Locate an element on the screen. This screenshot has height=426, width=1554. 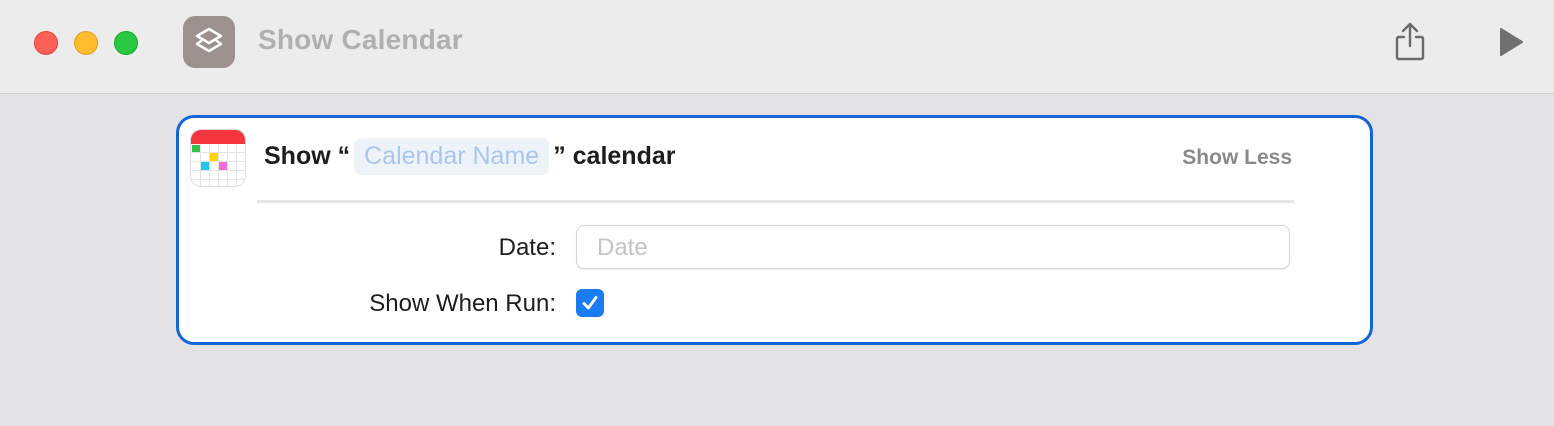
date-label: Date: is located at coordinates (527, 247).